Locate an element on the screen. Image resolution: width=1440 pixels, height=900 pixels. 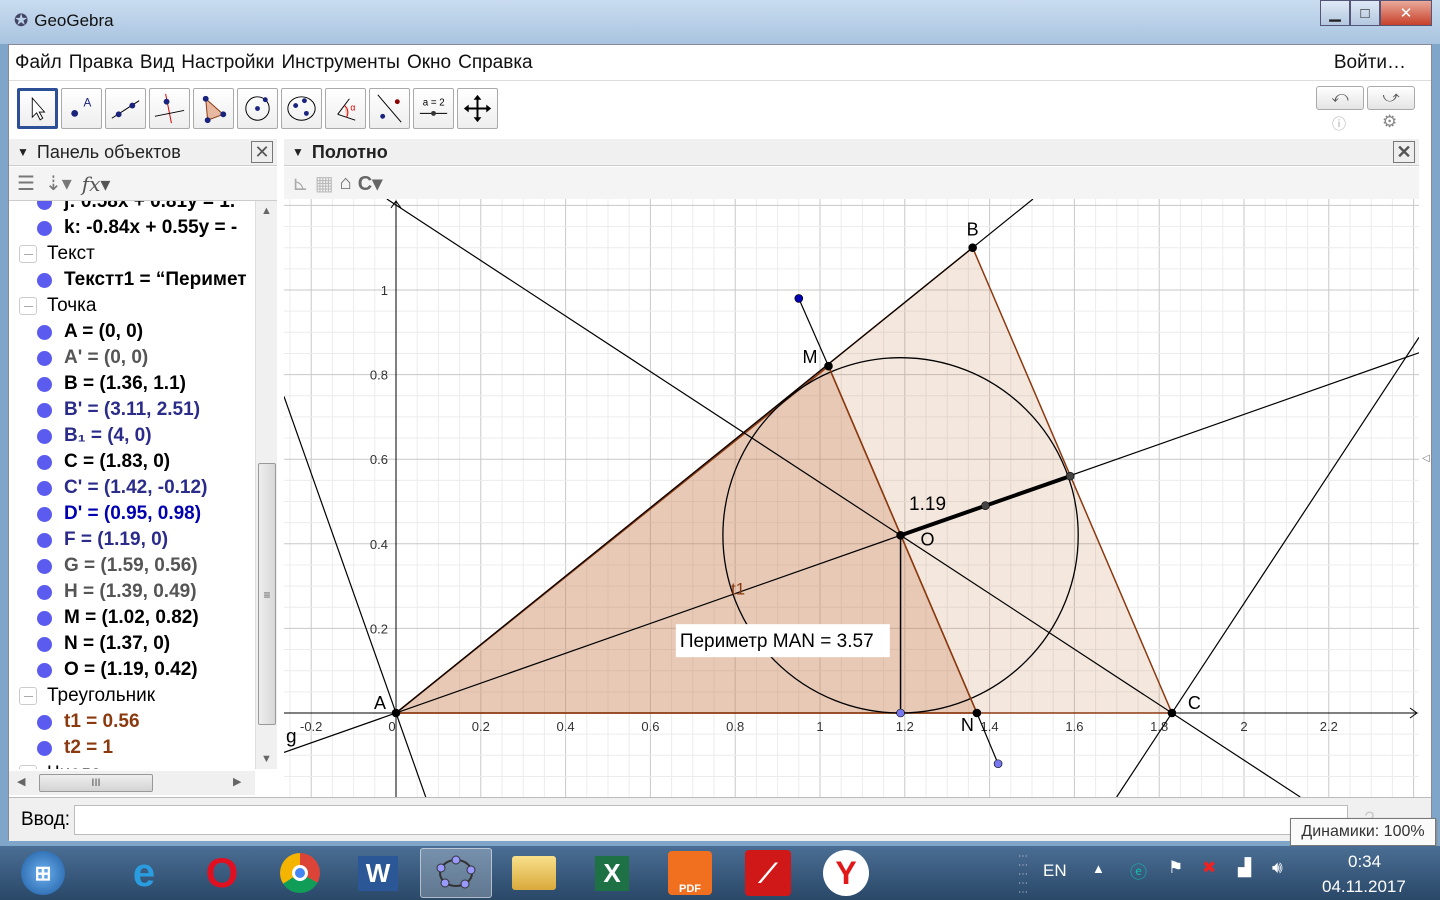
menu-tools: Инструменты is located at coordinates (340, 63).